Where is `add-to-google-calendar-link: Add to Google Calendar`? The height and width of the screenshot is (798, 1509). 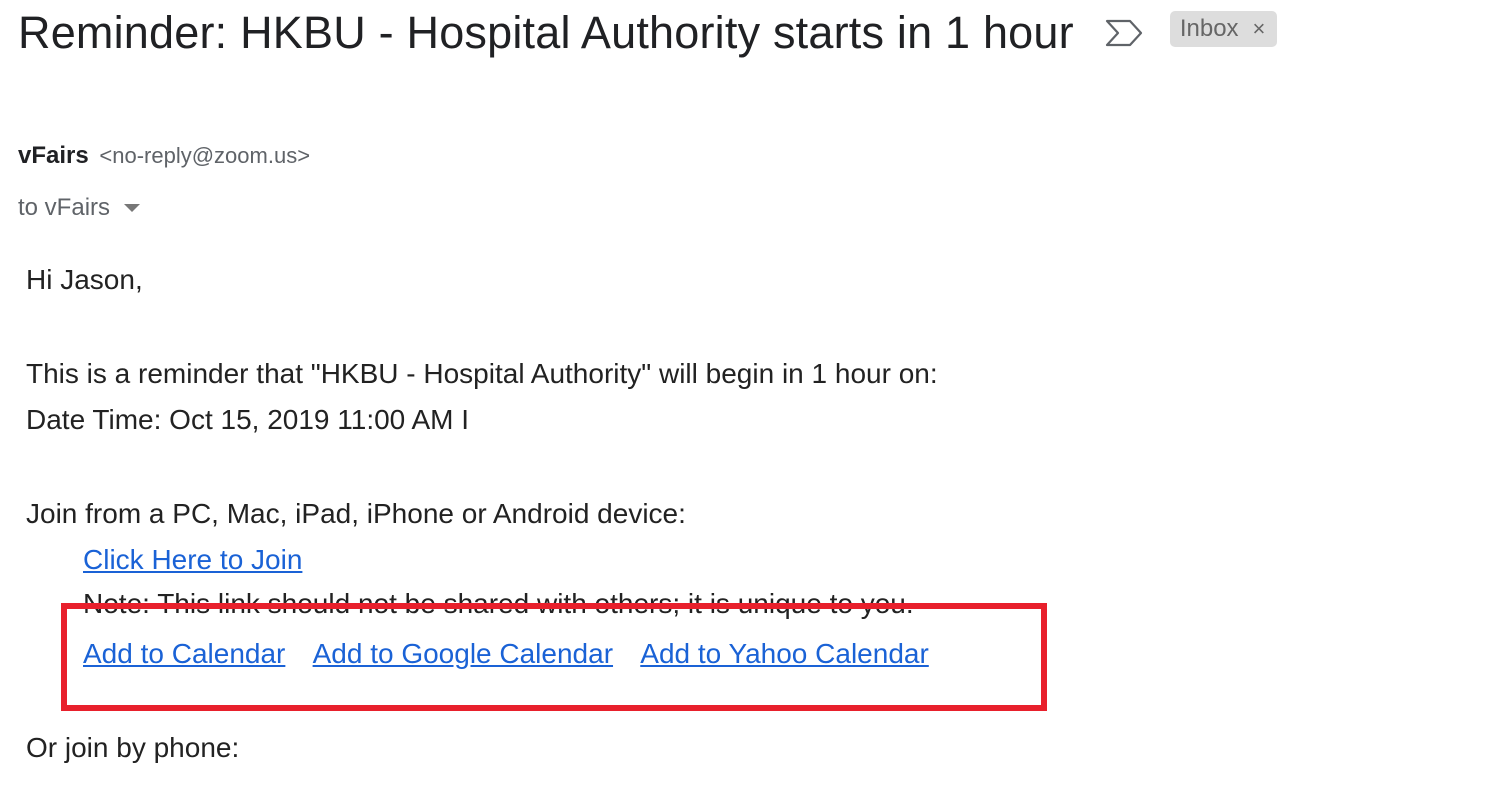 add-to-google-calendar-link: Add to Google Calendar is located at coordinates (463, 653).